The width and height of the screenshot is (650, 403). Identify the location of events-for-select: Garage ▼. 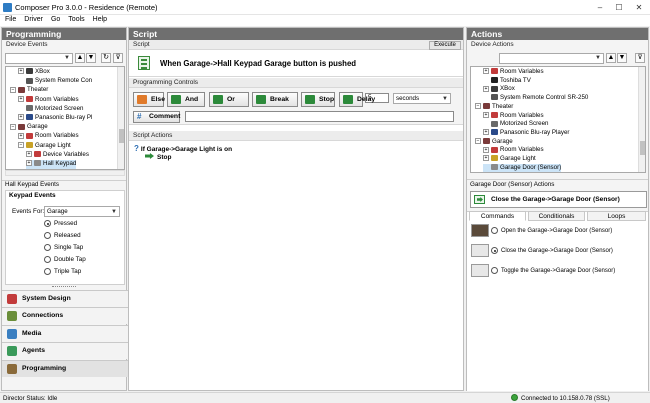
(82, 211).